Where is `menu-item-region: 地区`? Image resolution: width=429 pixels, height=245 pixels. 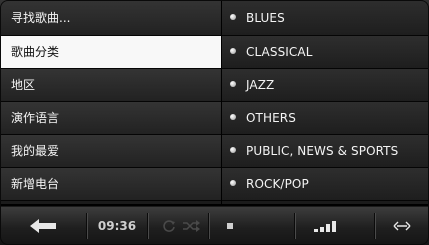
menu-item-region: 地区 is located at coordinates (110, 85).